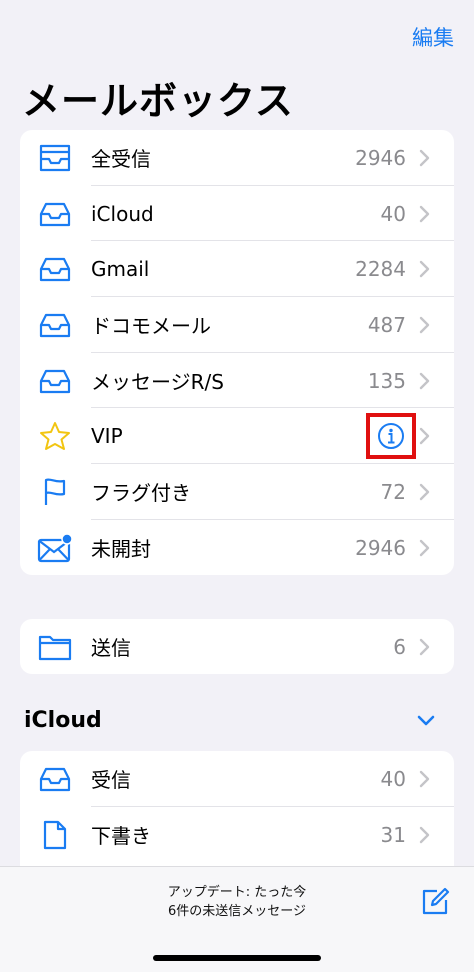  Describe the element at coordinates (141, 493) in the screenshot. I see `mailbox-label: フラグ付き` at that location.